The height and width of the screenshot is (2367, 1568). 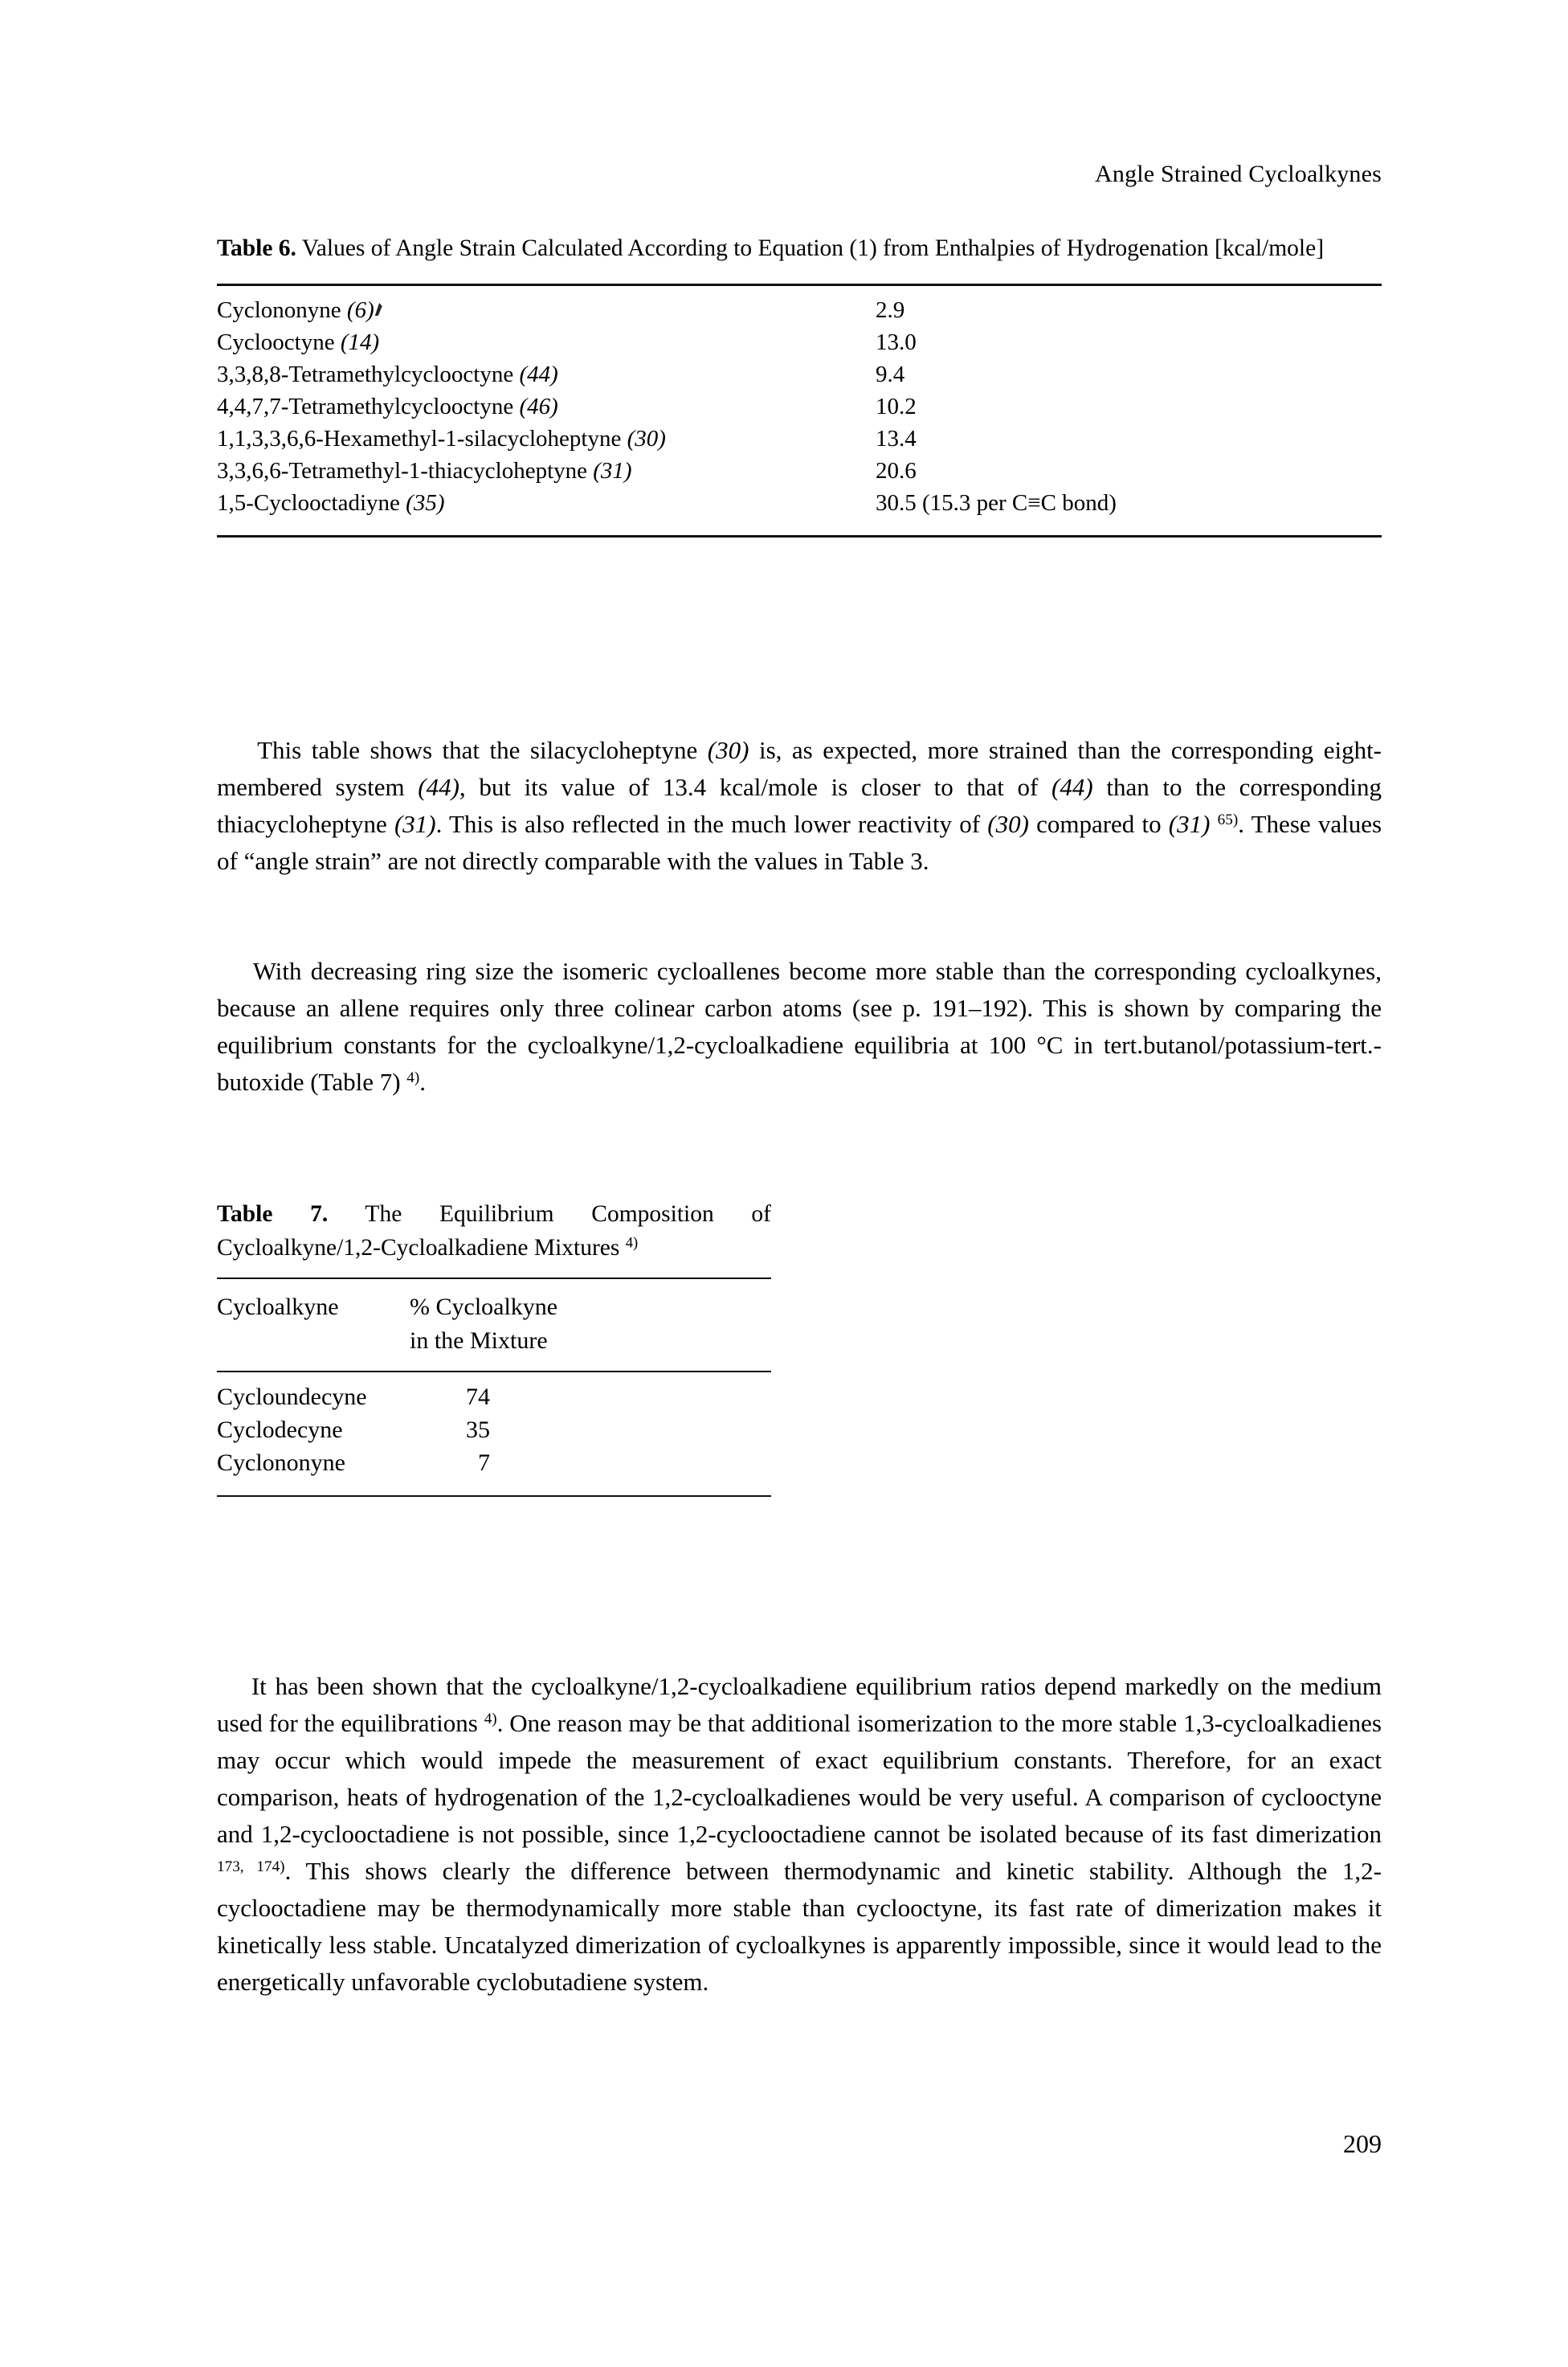 I want to click on table-6-cell-value: 13.0, so click(x=897, y=342).